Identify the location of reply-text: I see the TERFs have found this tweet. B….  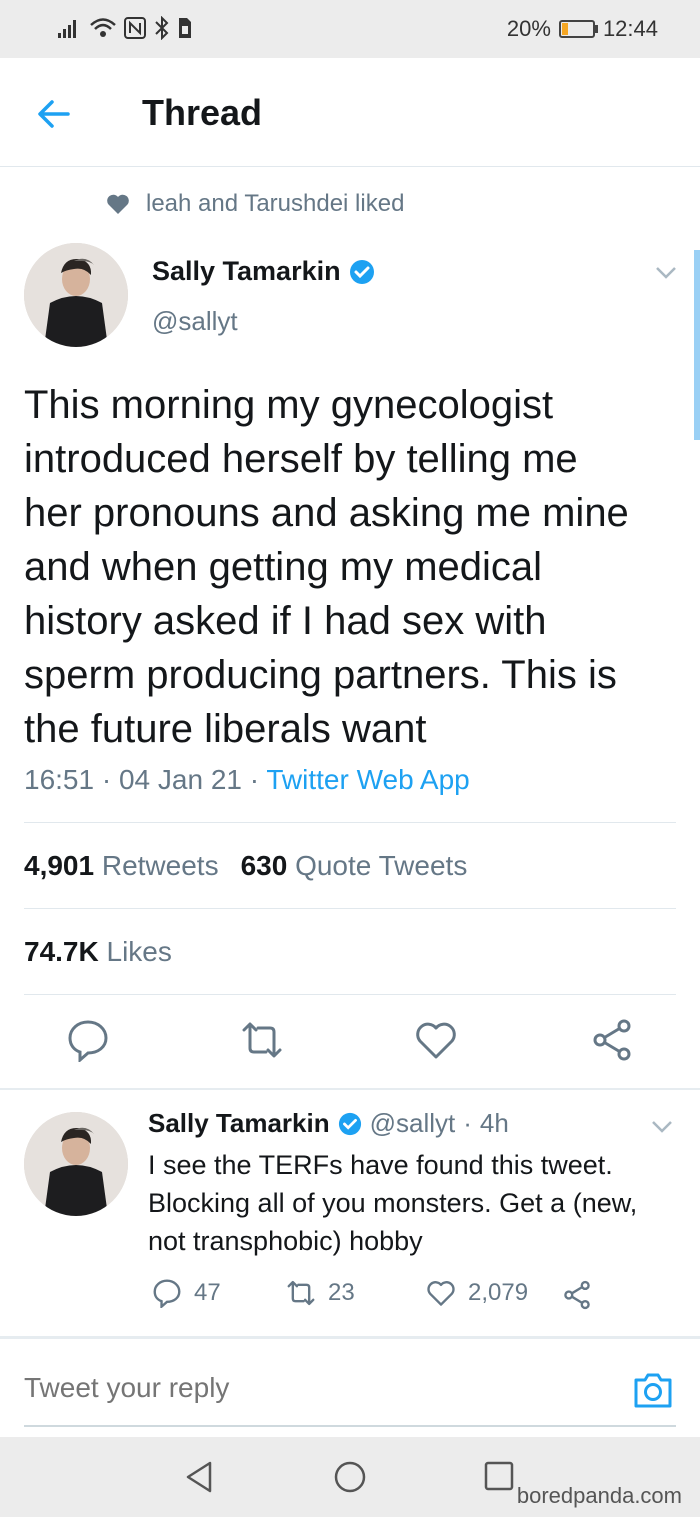
(393, 1203).